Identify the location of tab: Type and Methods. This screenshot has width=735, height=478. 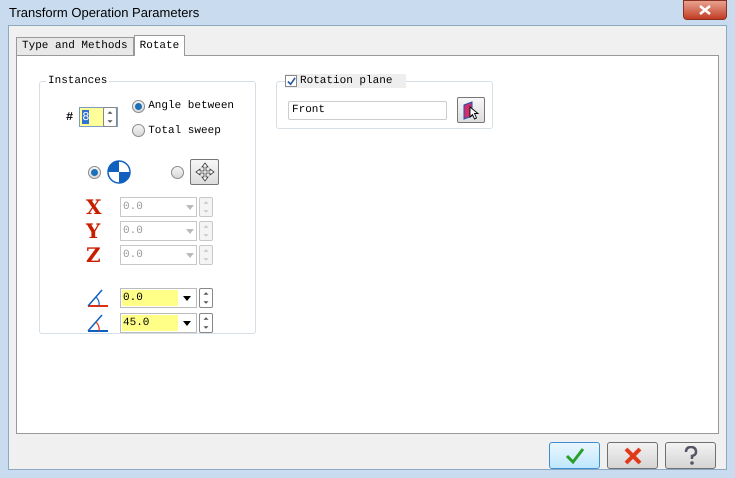
(75, 46).